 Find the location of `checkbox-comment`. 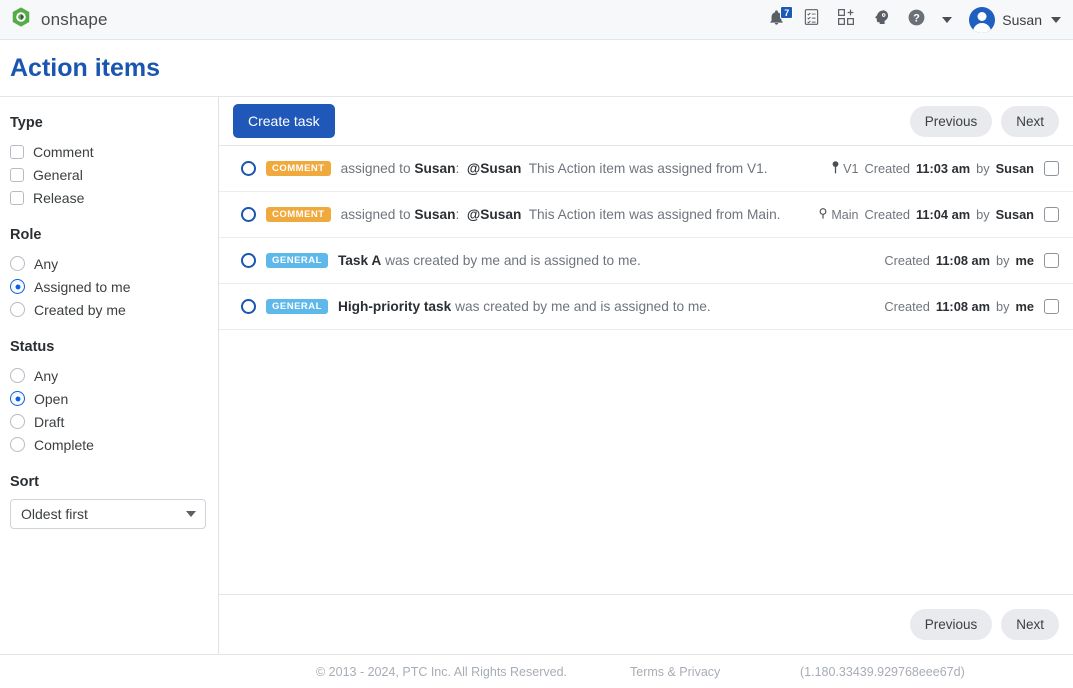

checkbox-comment is located at coordinates (17, 151).